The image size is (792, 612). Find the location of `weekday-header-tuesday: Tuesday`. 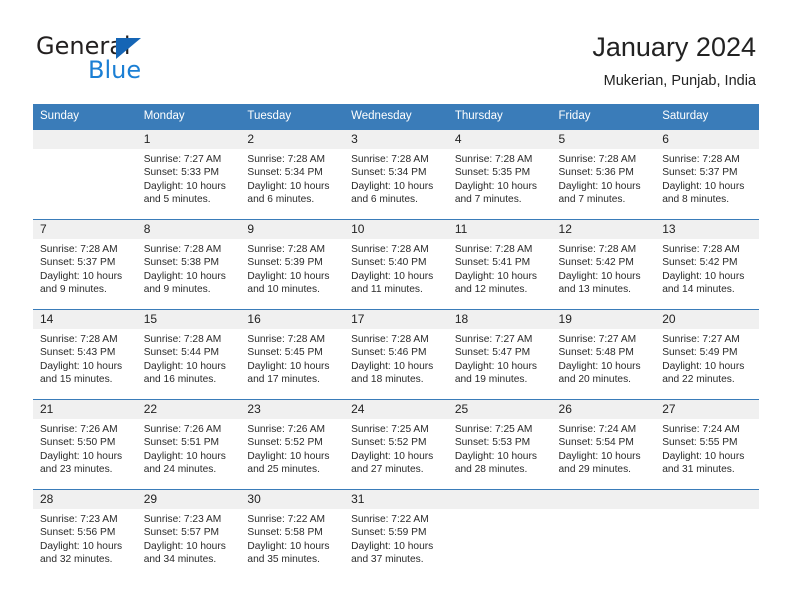

weekday-header-tuesday: Tuesday is located at coordinates (292, 117).